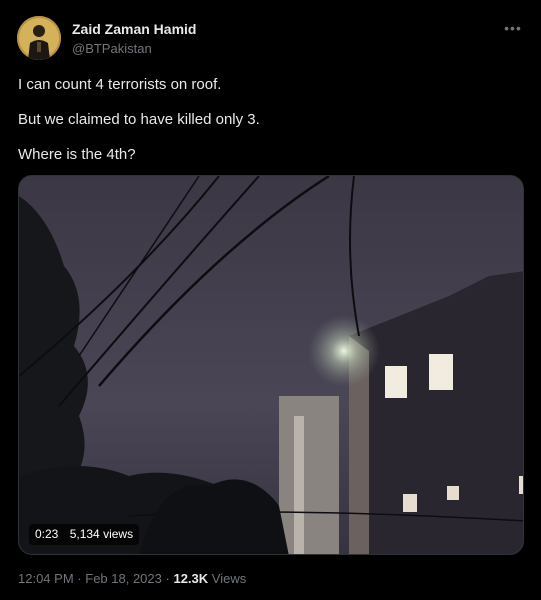 This screenshot has width=541, height=600. I want to click on author-handle: @BTPakistan, so click(134, 48).